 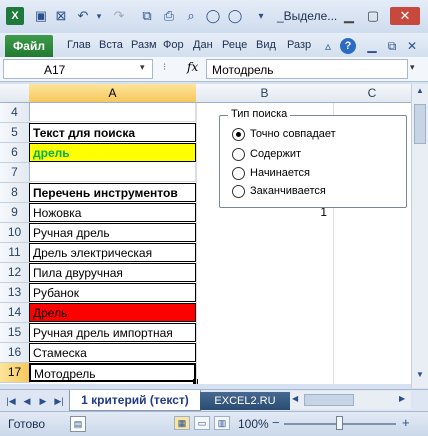 I want to click on tab-file: Файл, so click(x=29, y=46).